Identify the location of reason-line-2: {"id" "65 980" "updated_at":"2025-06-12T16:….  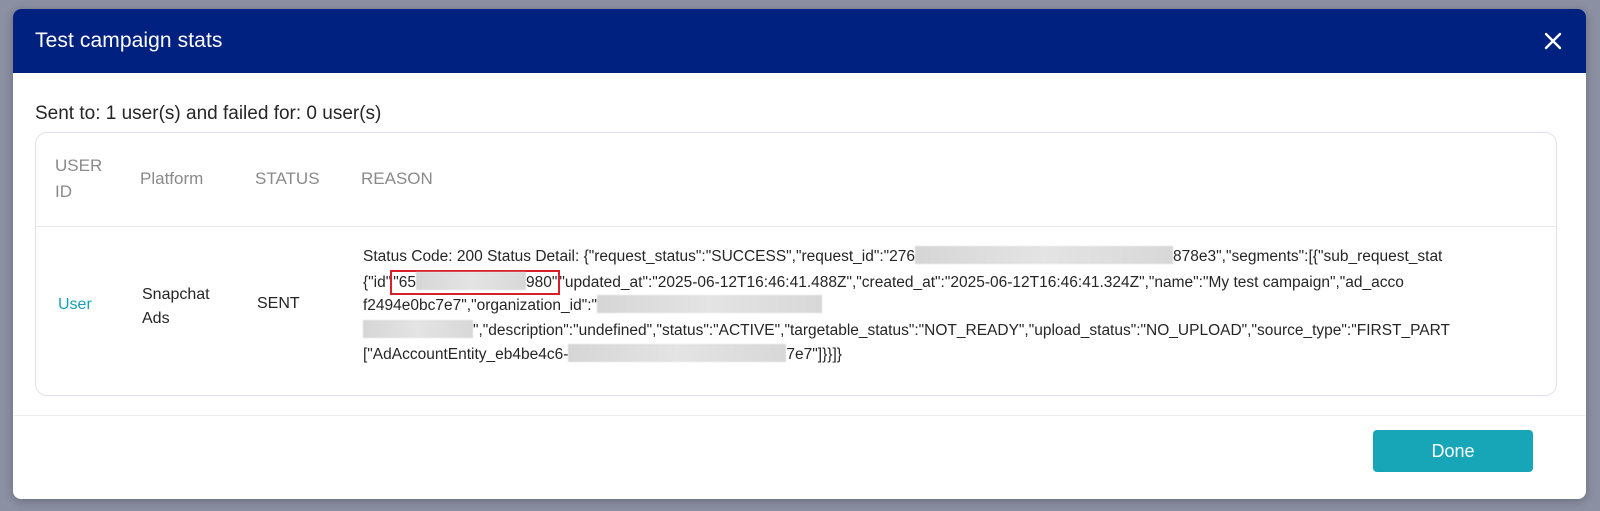
(959, 282).